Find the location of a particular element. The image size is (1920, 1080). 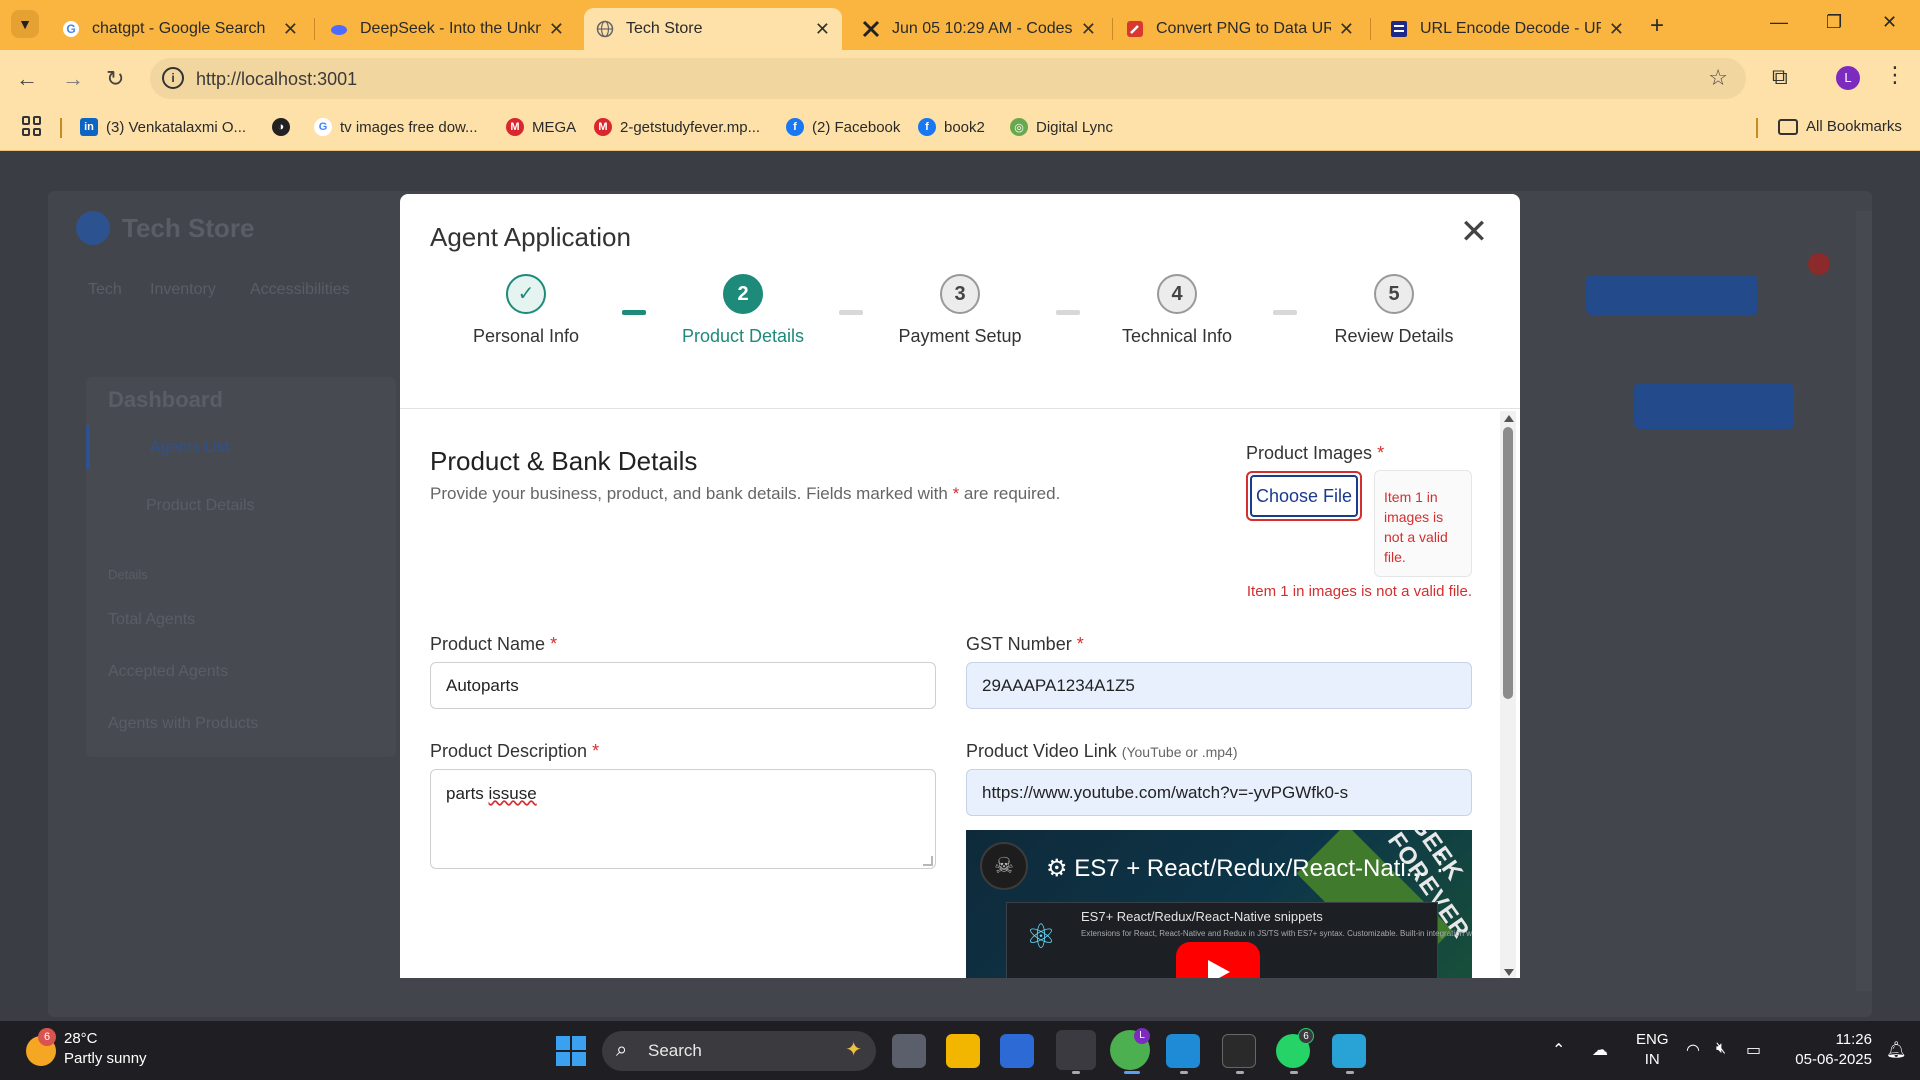

clock-date: 05-06-2025 is located at coordinates (1833, 1059).